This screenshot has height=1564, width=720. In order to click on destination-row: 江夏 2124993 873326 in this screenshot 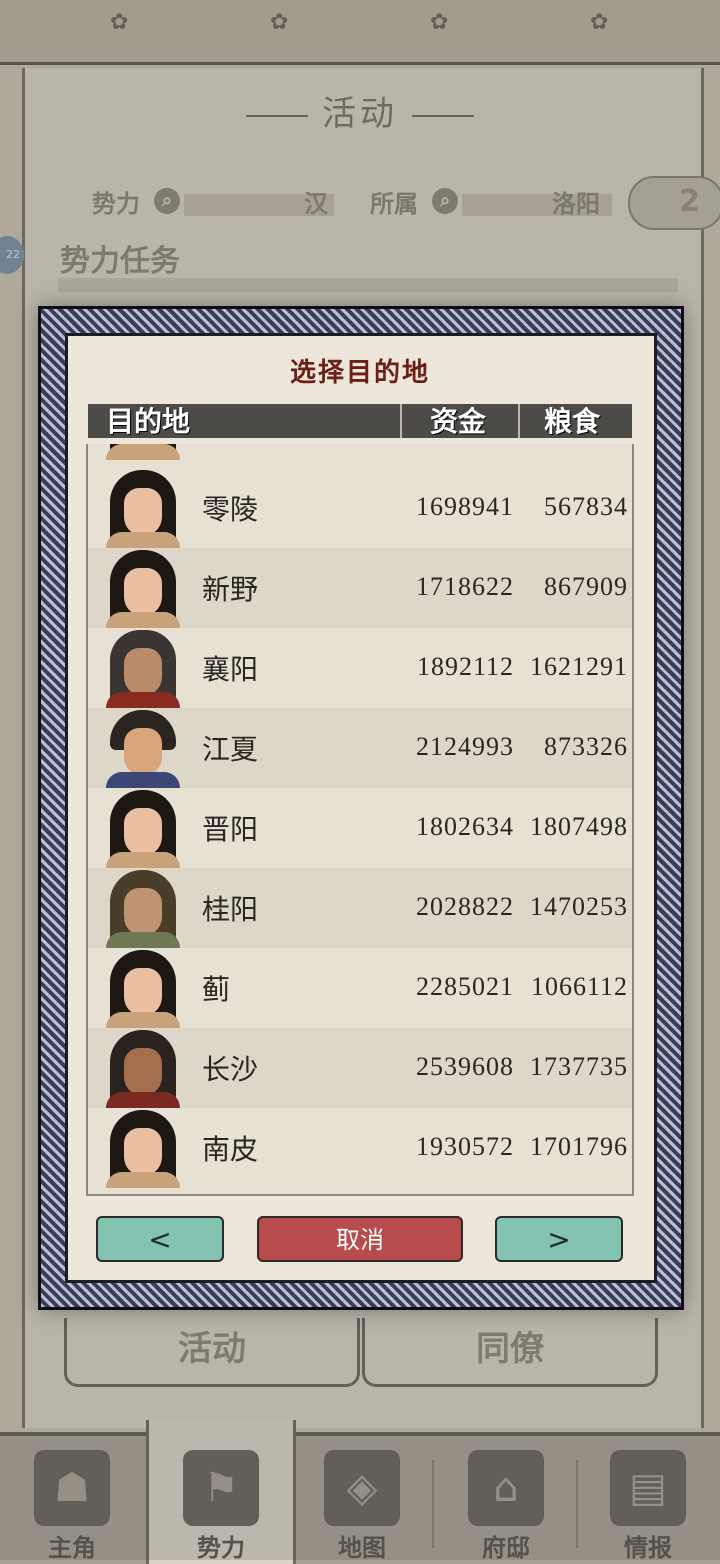, I will do `click(360, 748)`.